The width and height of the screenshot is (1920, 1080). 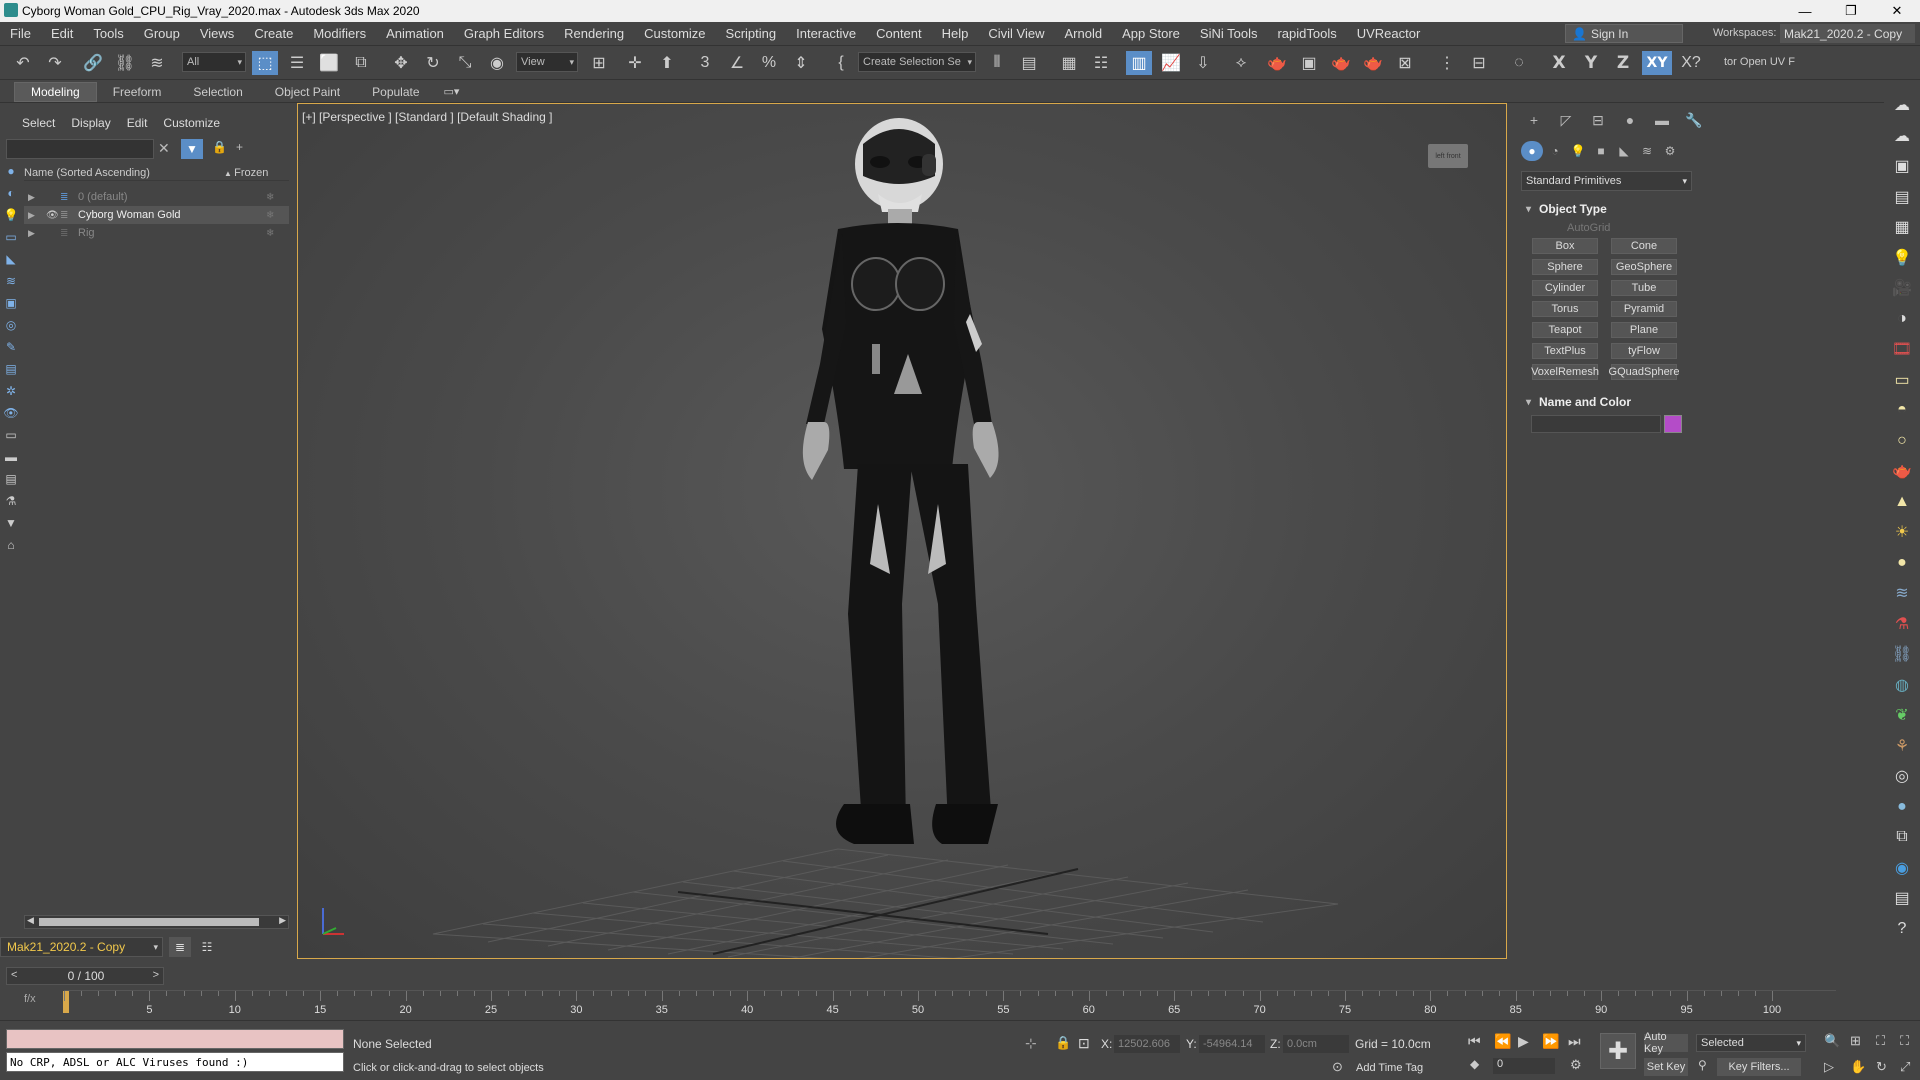 What do you see at coordinates (1479, 63) in the screenshot?
I see `align-grid-icon: ⊟` at bounding box center [1479, 63].